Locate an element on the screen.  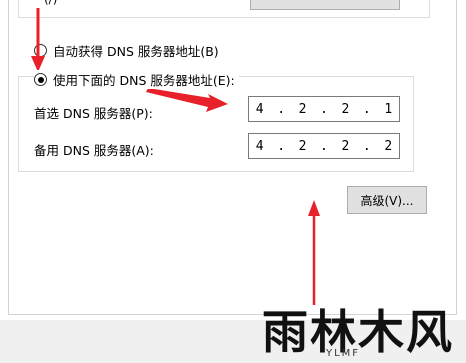
manual-dns-radio is located at coordinates (40, 79).